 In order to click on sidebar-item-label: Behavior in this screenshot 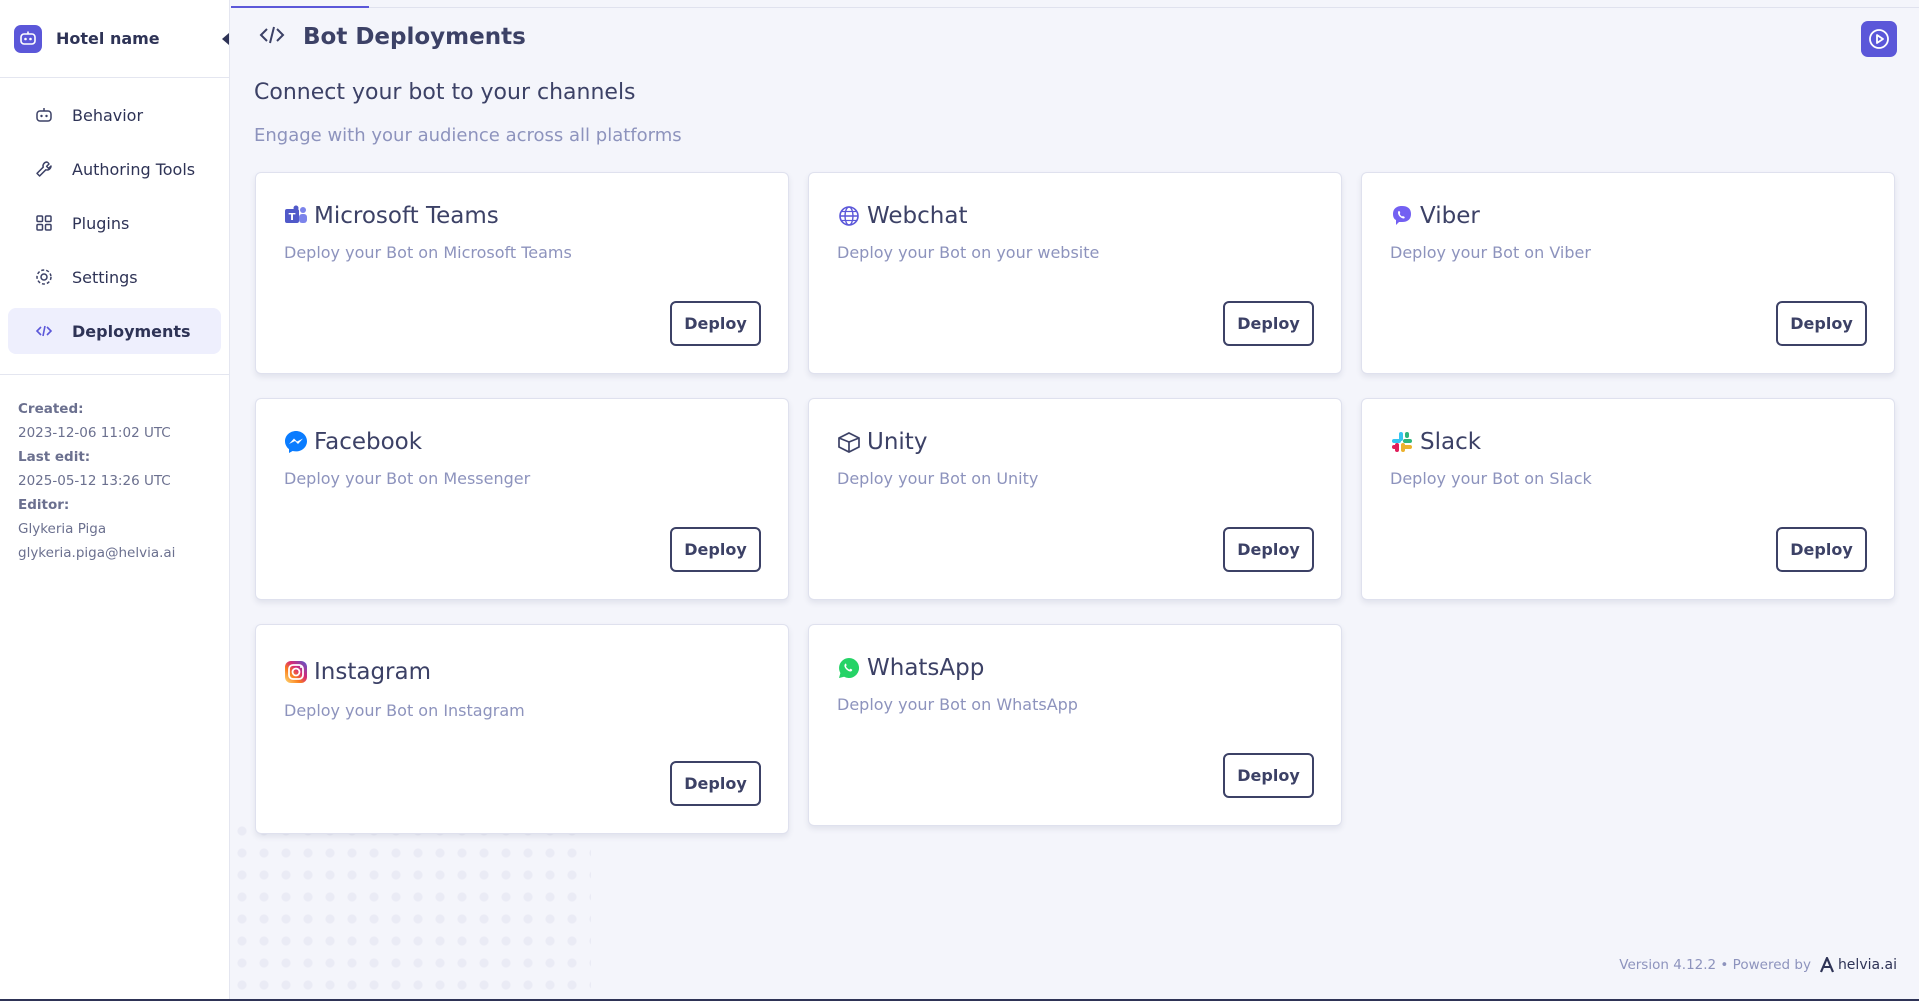, I will do `click(108, 115)`.